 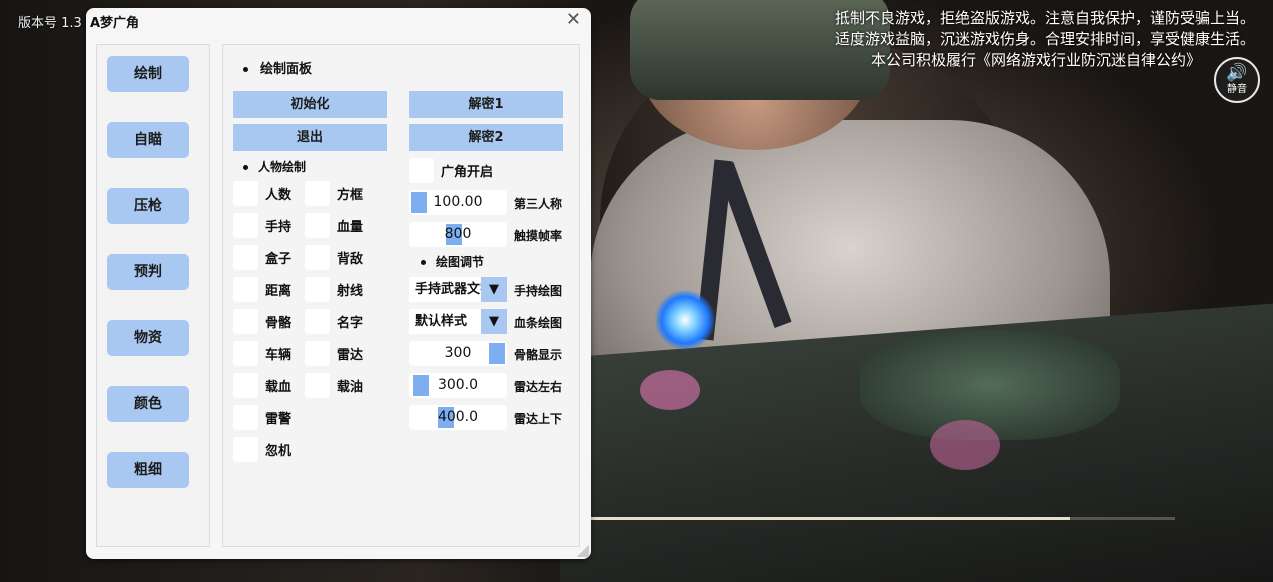 I want to click on sidebar: 绘制 自瞄 压枪 预判 物资 颜色 粗细, so click(x=153, y=295).